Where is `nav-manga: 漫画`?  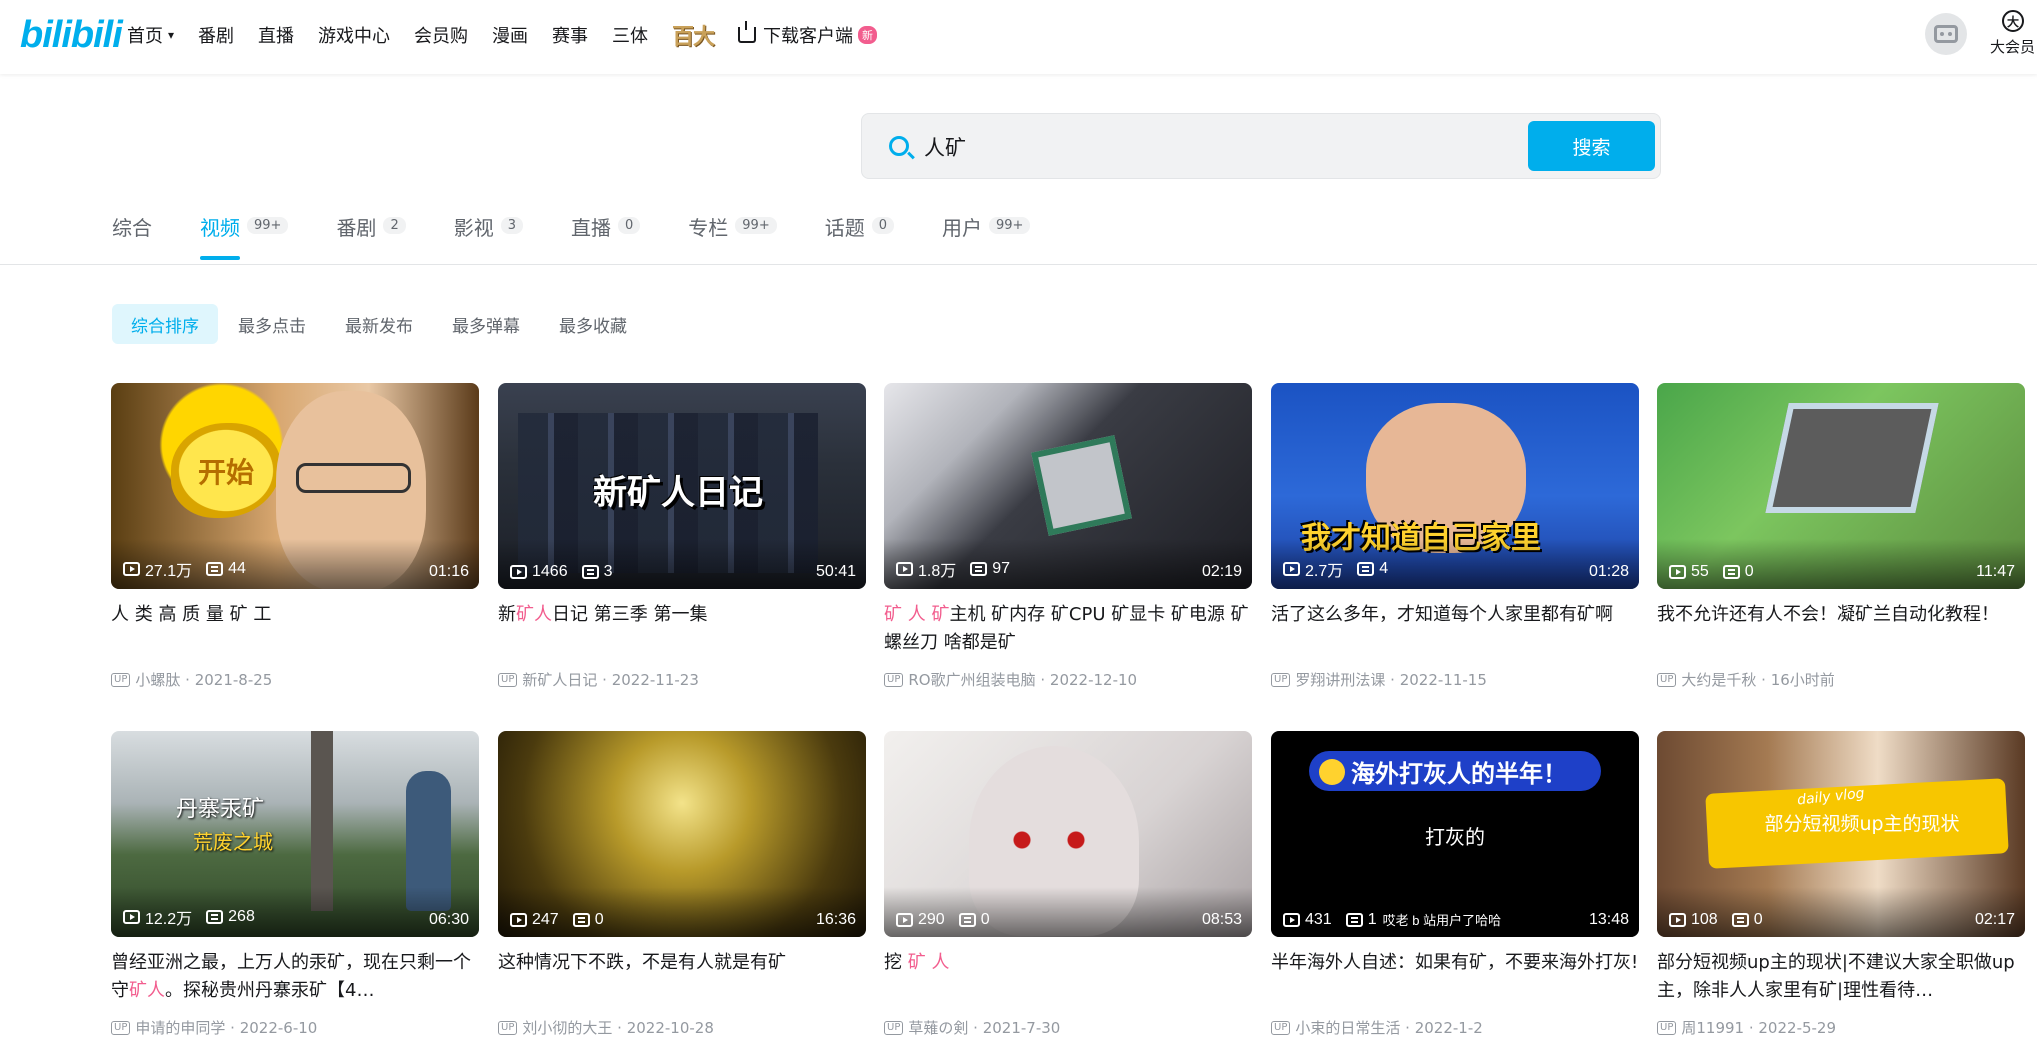
nav-manga: 漫画 is located at coordinates (510, 35).